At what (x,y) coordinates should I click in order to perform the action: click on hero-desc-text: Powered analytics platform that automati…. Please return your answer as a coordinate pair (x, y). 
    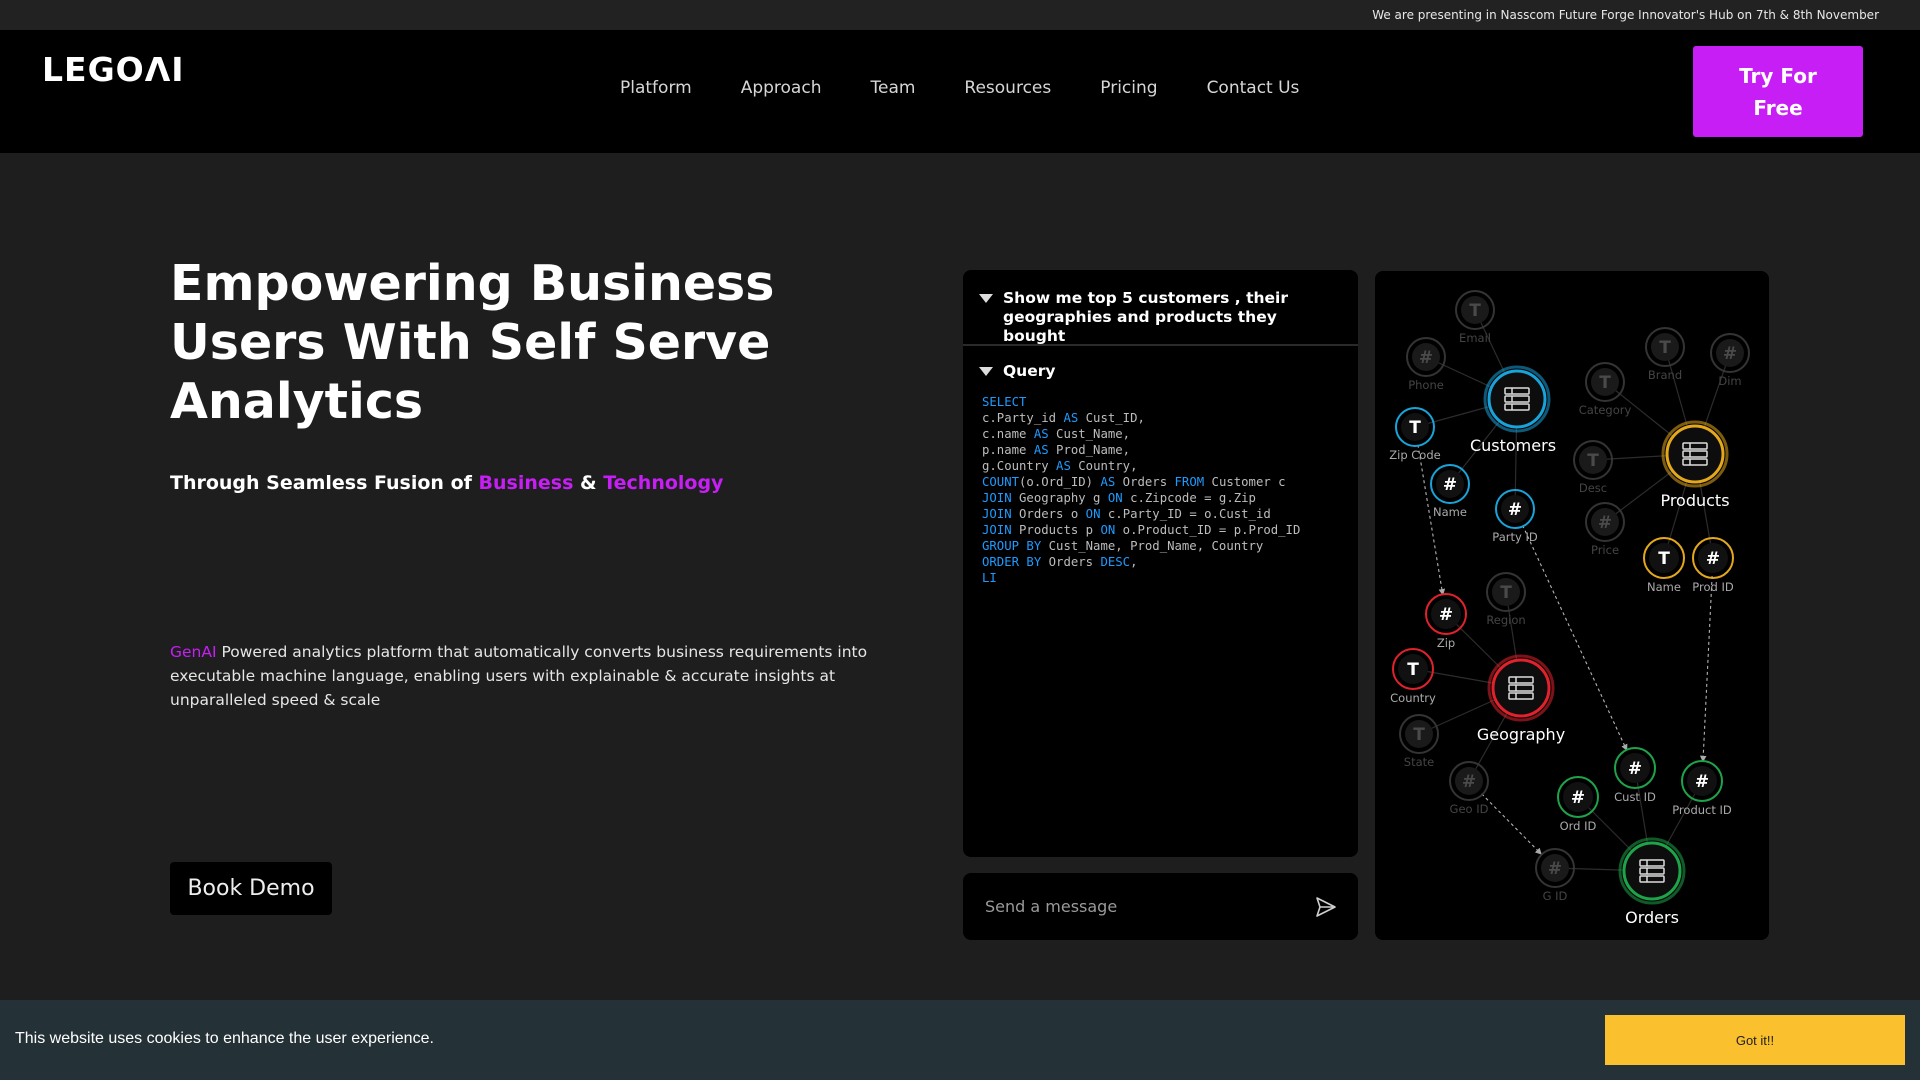
    Looking at the image, I should click on (519, 676).